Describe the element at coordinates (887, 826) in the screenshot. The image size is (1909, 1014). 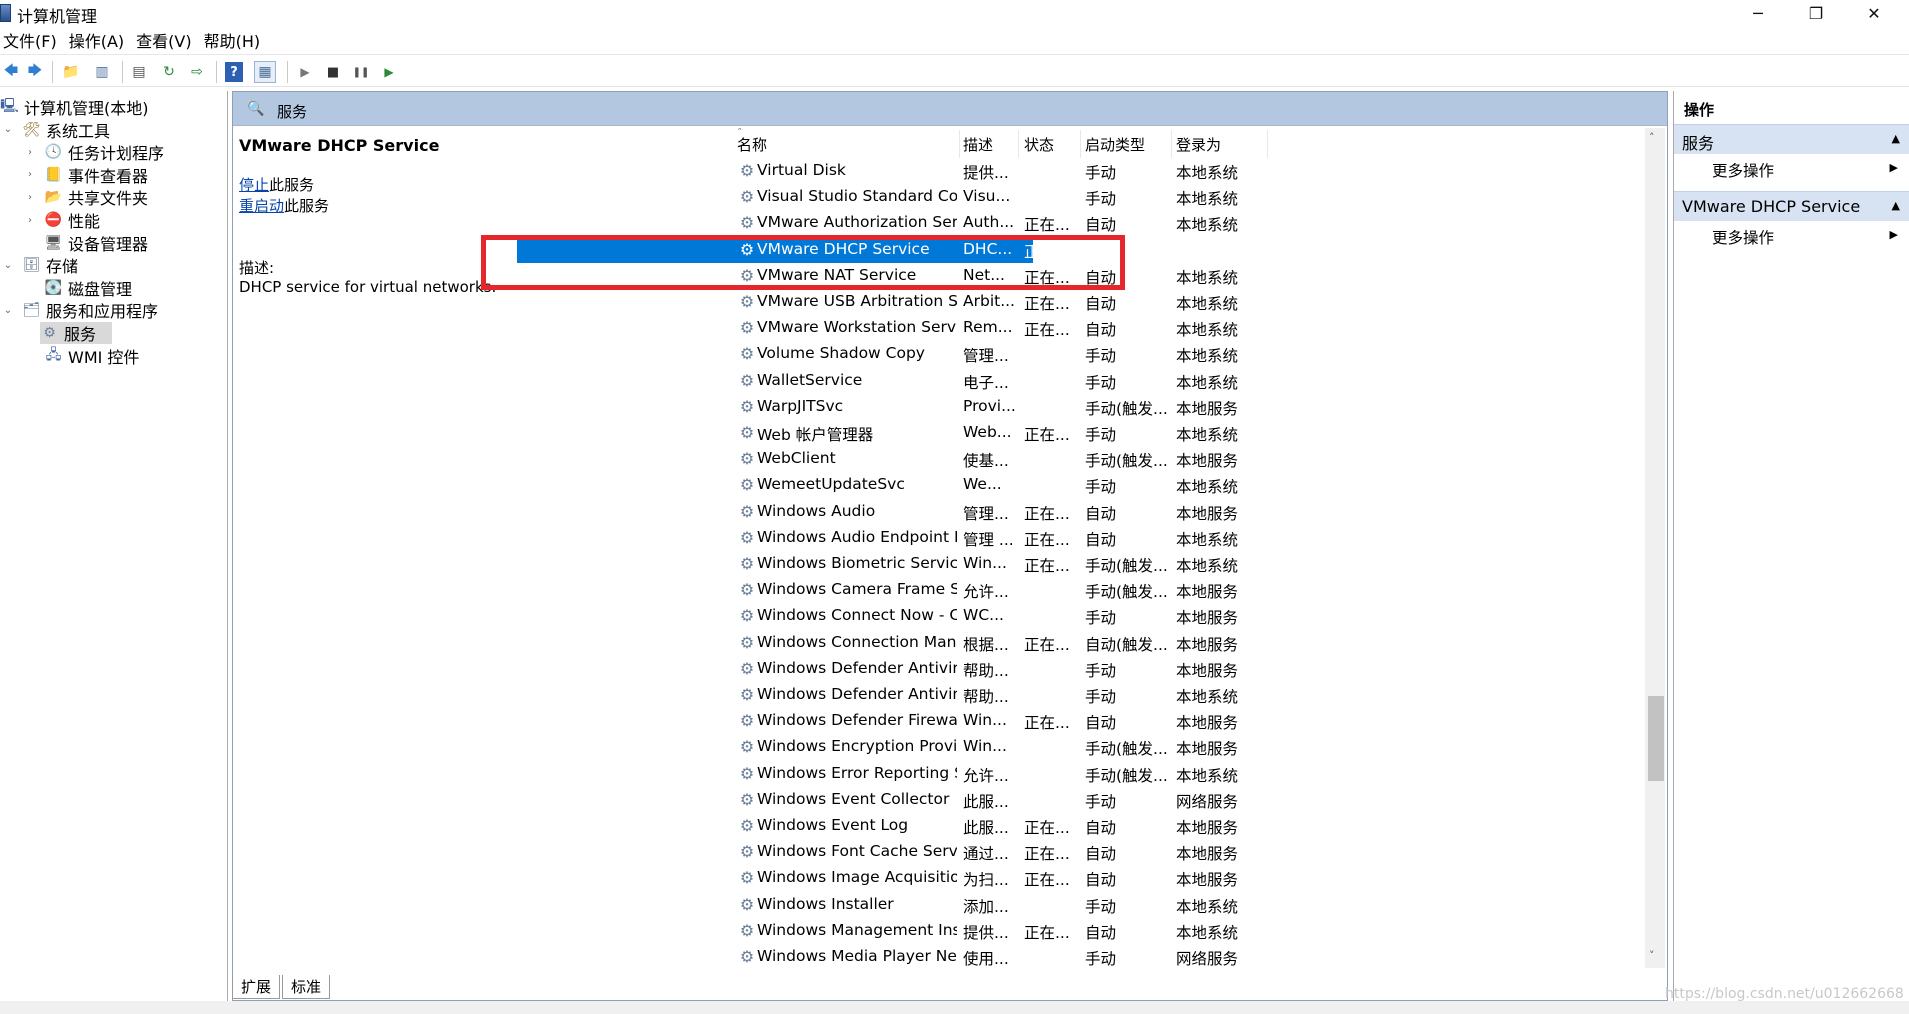
I see `table-row: ⚙ Windows Event Log 此服... 正在... 自动 本地服务` at that location.